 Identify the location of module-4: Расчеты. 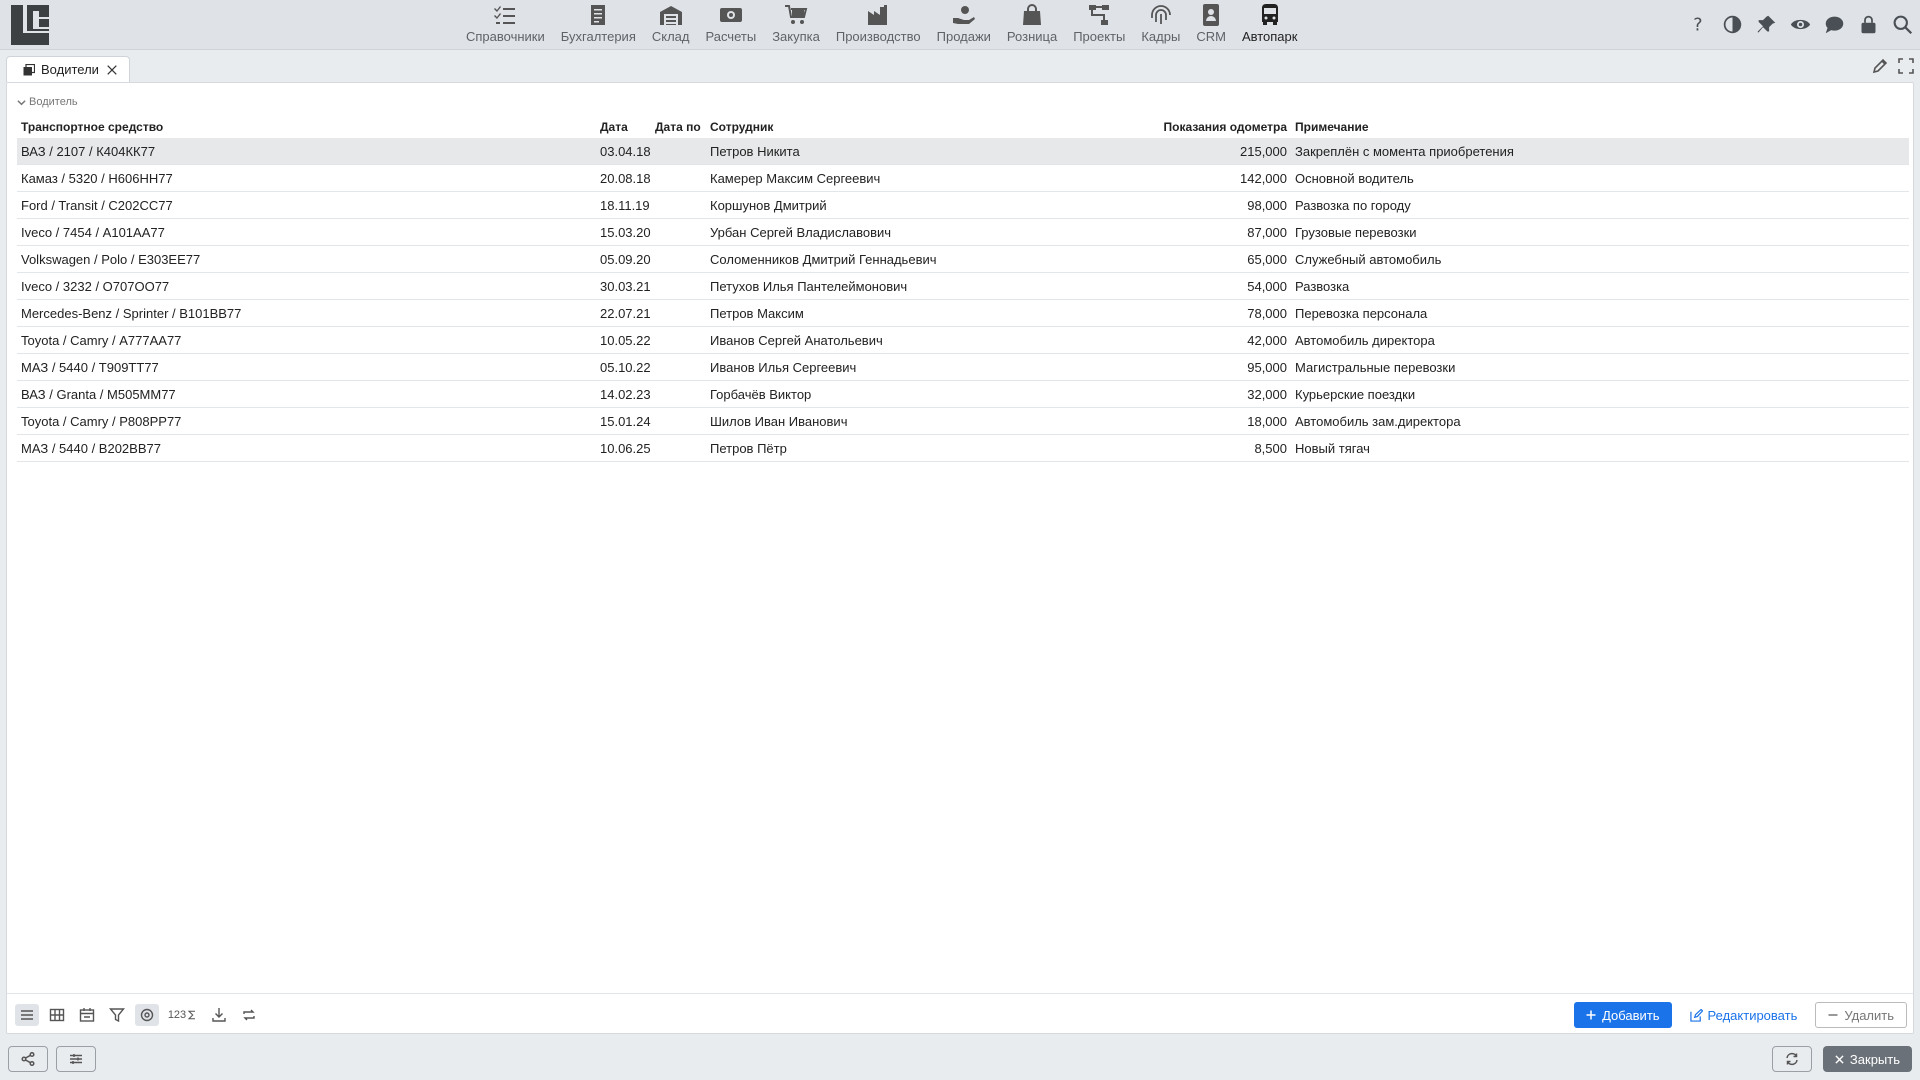
(730, 25).